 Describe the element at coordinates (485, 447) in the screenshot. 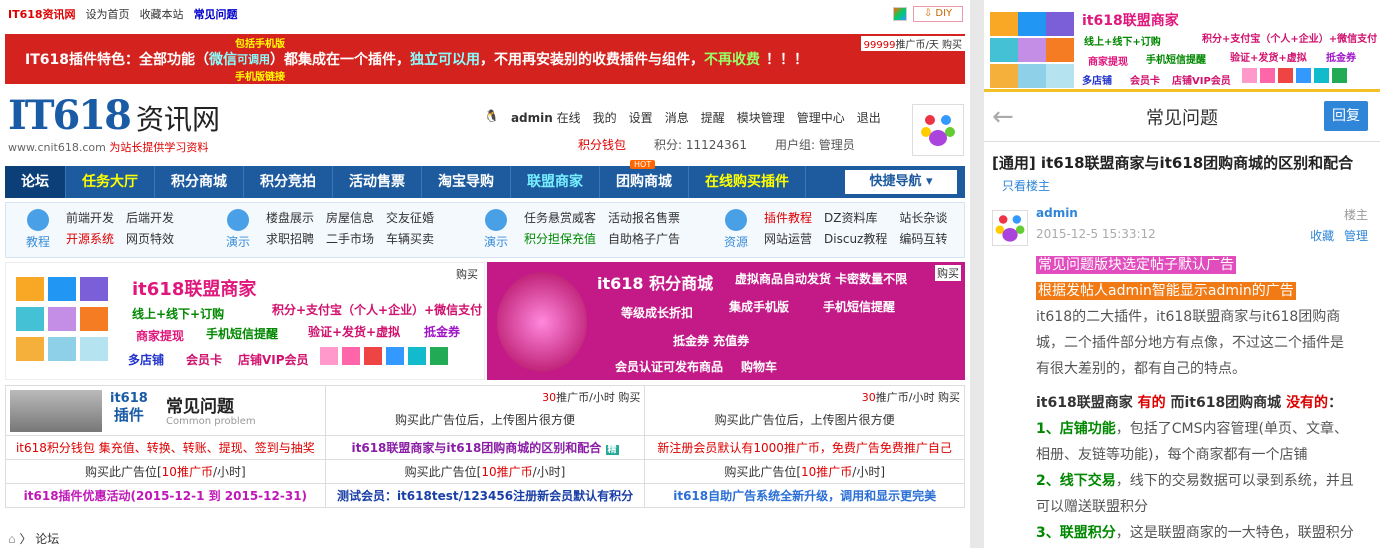

I see `text-ad-link: it618联盟商家与it618团购商城的区别和配合 精` at that location.